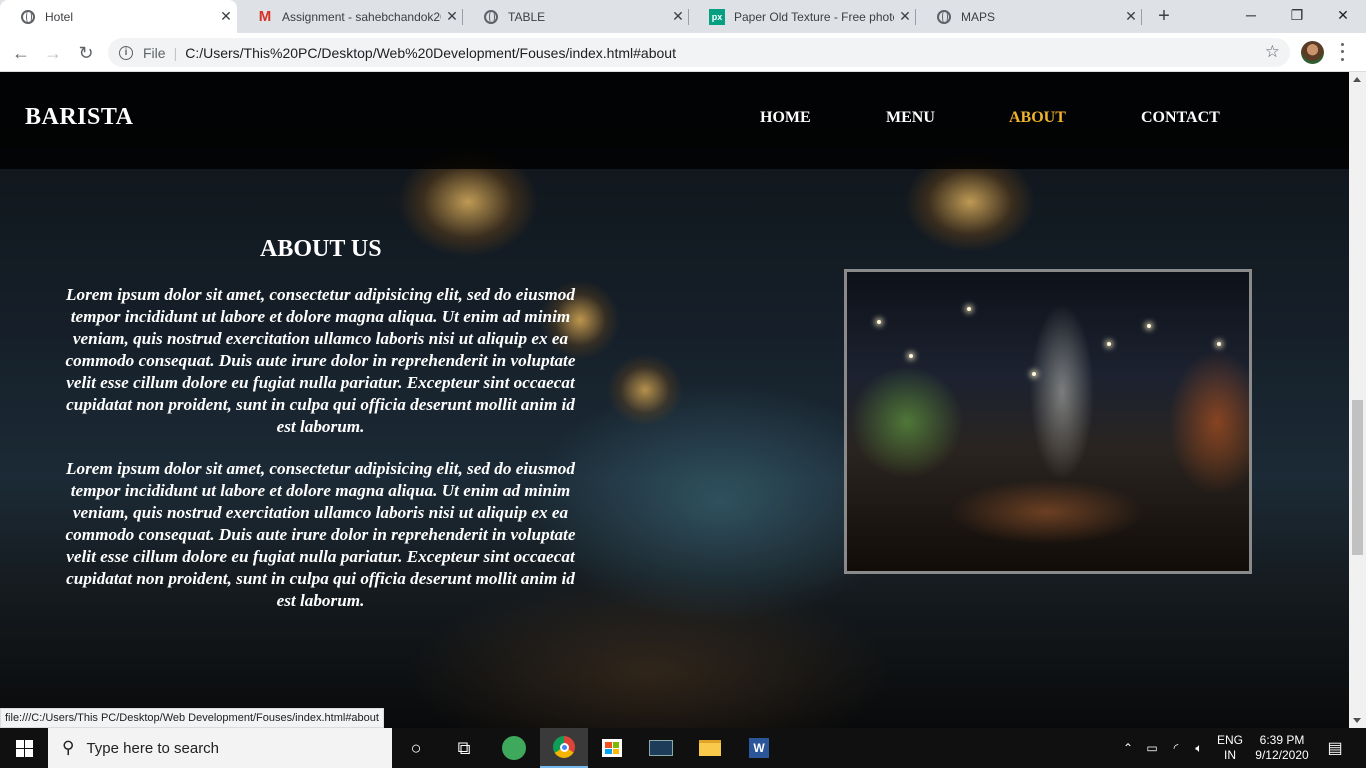  What do you see at coordinates (576, 16) in the screenshot?
I see `tab-table: TABLE ✕` at bounding box center [576, 16].